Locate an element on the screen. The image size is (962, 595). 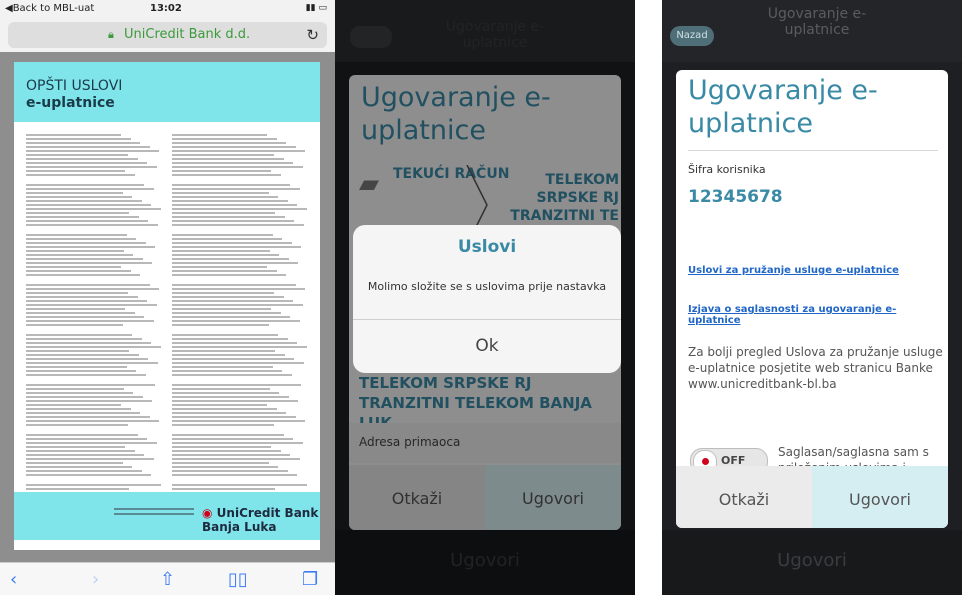
card-title: Ugovaranje e-uplatnice is located at coordinates (783, 107).